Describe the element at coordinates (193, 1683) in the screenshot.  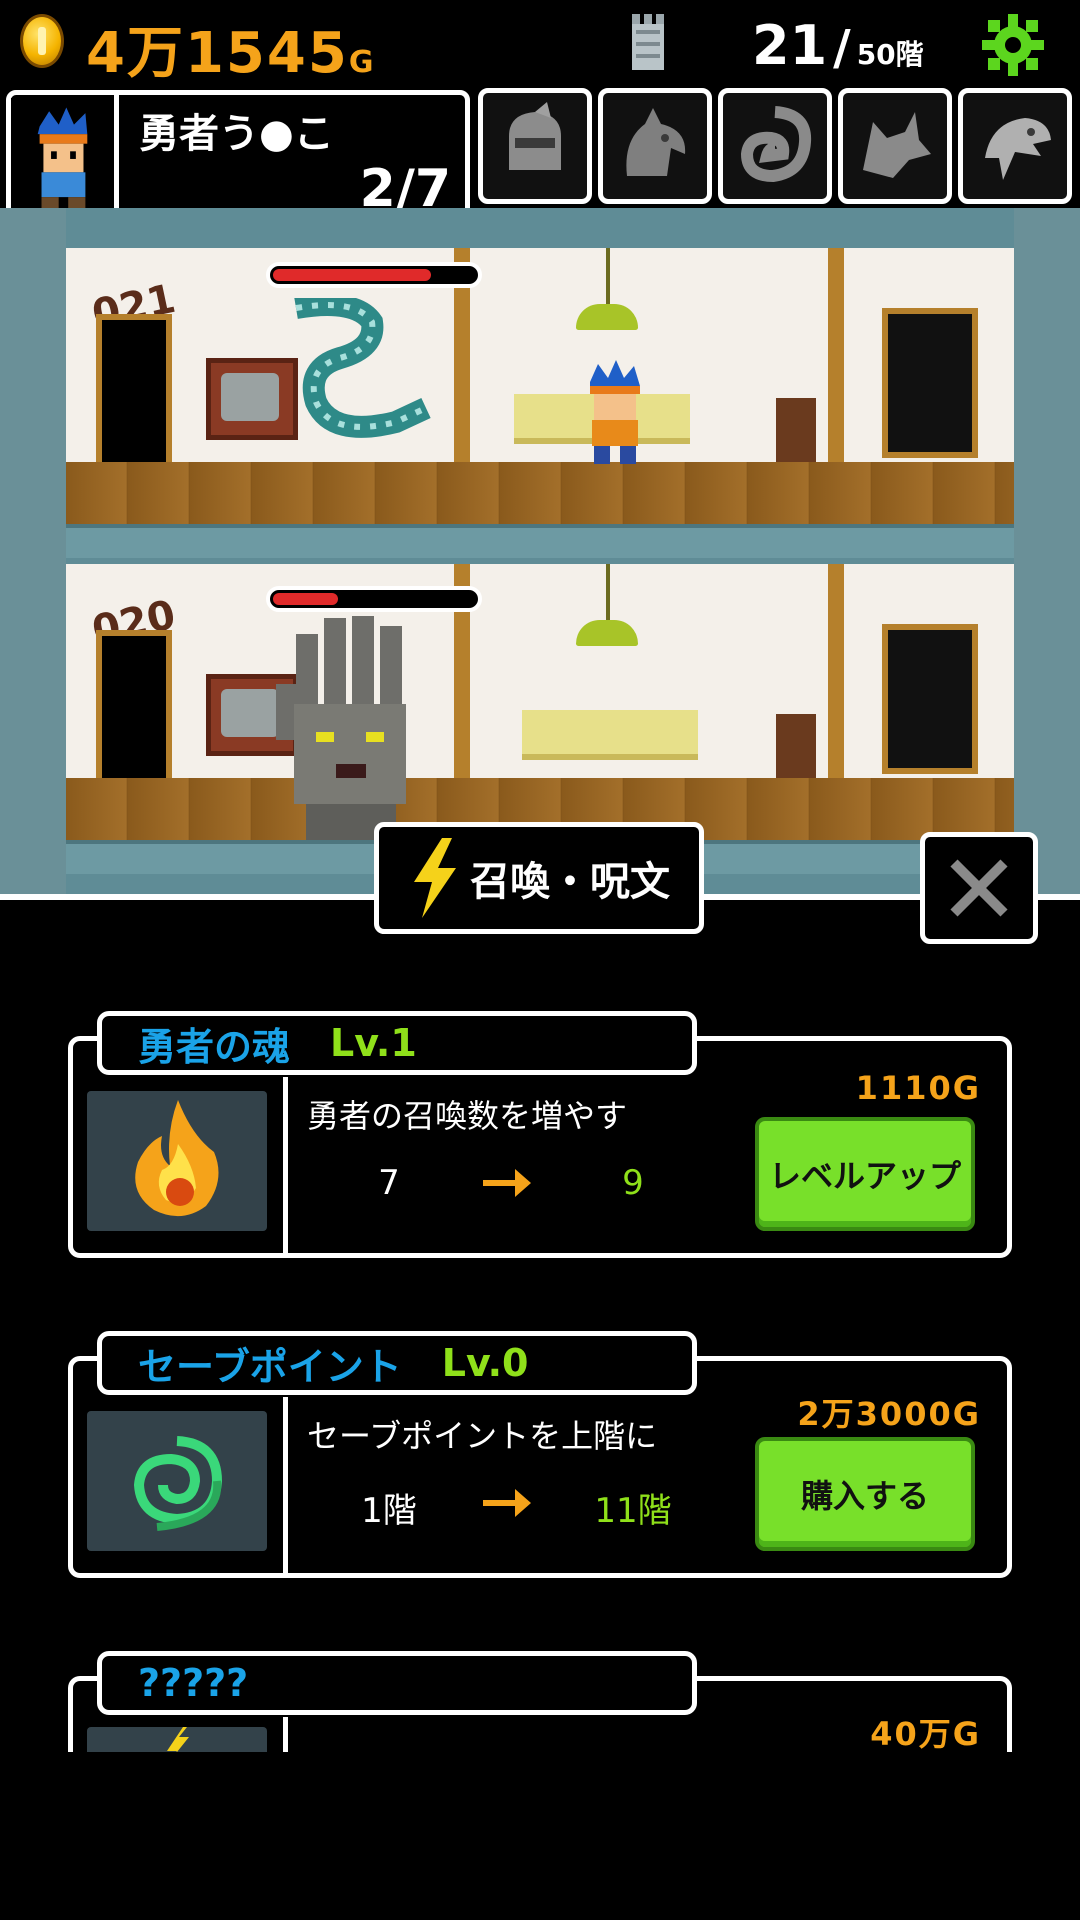
I see `upgrade-name: ?????` at that location.